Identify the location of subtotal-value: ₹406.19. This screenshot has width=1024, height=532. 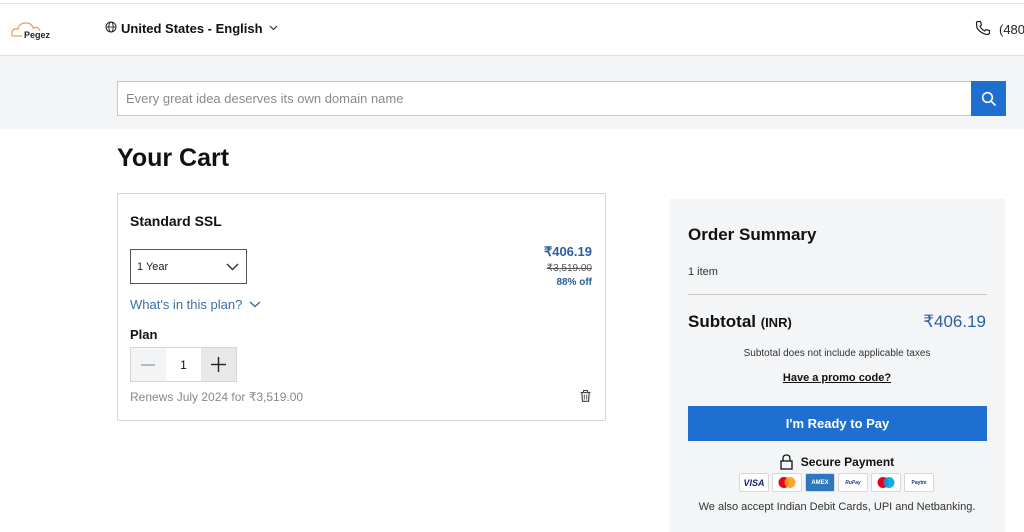
(954, 321).